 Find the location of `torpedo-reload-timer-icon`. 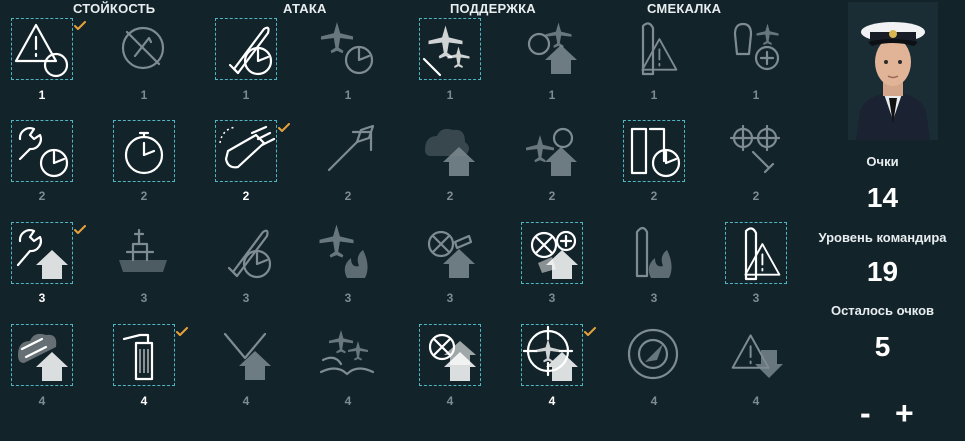

torpedo-reload-timer-icon is located at coordinates (655, 152).